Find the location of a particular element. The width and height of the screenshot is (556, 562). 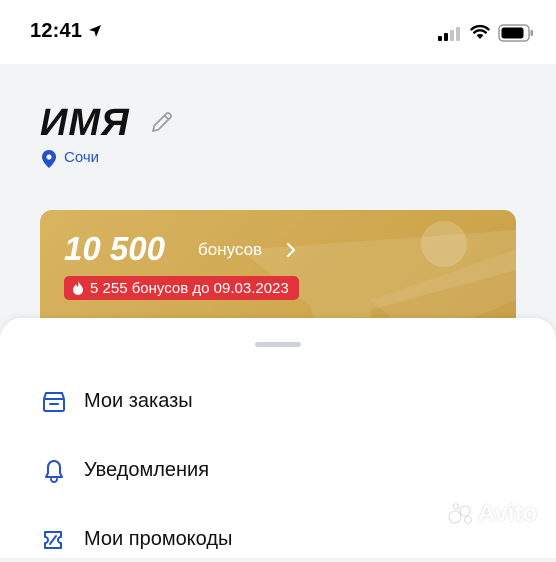

box-icon is located at coordinates (54, 402).